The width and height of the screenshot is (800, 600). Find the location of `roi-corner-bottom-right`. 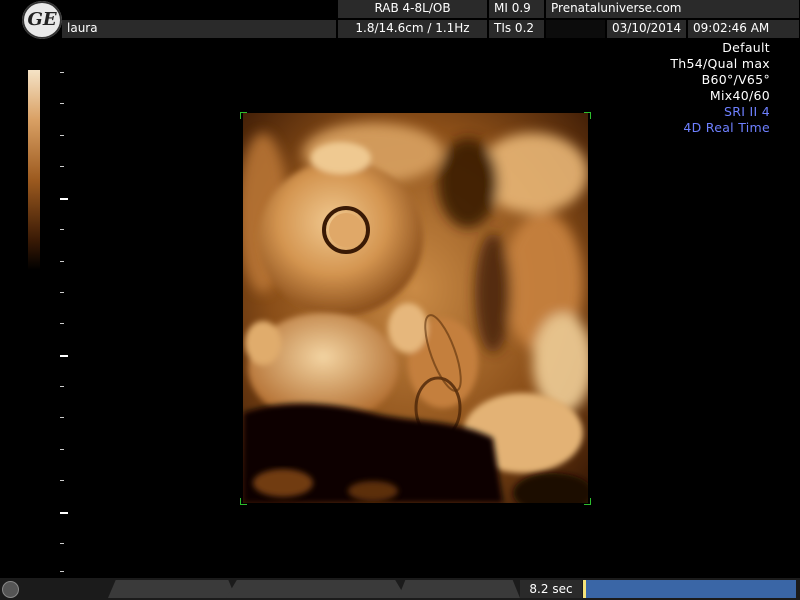

roi-corner-bottom-right is located at coordinates (587, 501).